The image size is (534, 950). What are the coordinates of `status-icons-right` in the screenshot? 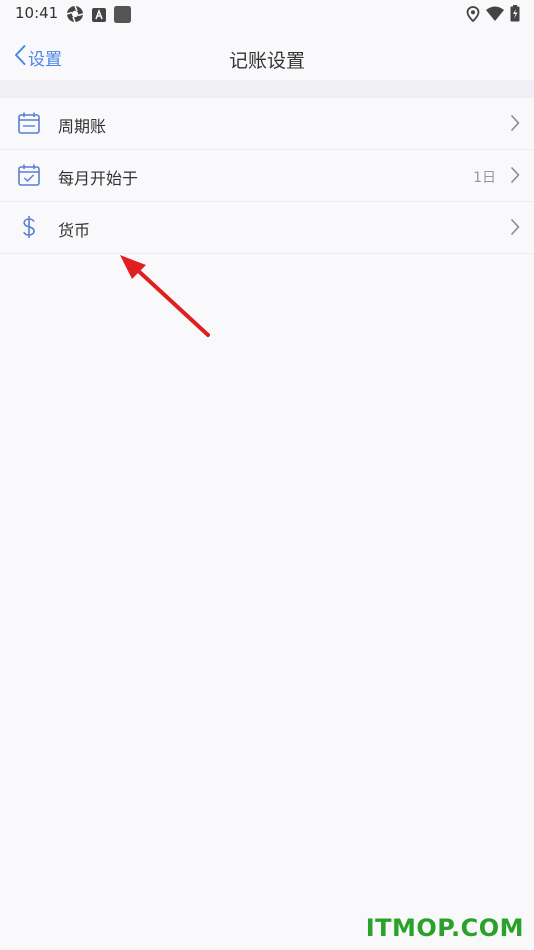 It's located at (493, 15).